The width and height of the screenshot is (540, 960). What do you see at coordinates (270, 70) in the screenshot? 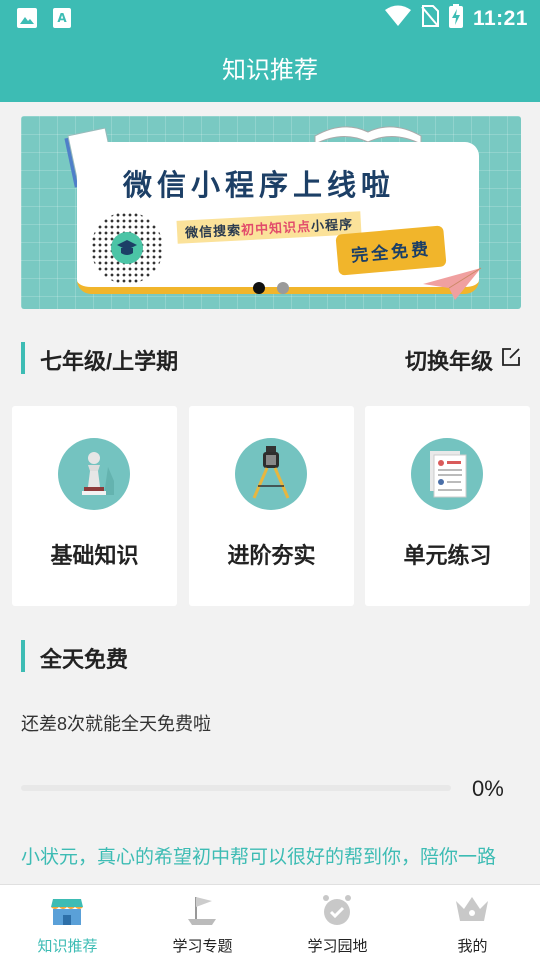
I see `page-title: 知识推荐` at bounding box center [270, 70].